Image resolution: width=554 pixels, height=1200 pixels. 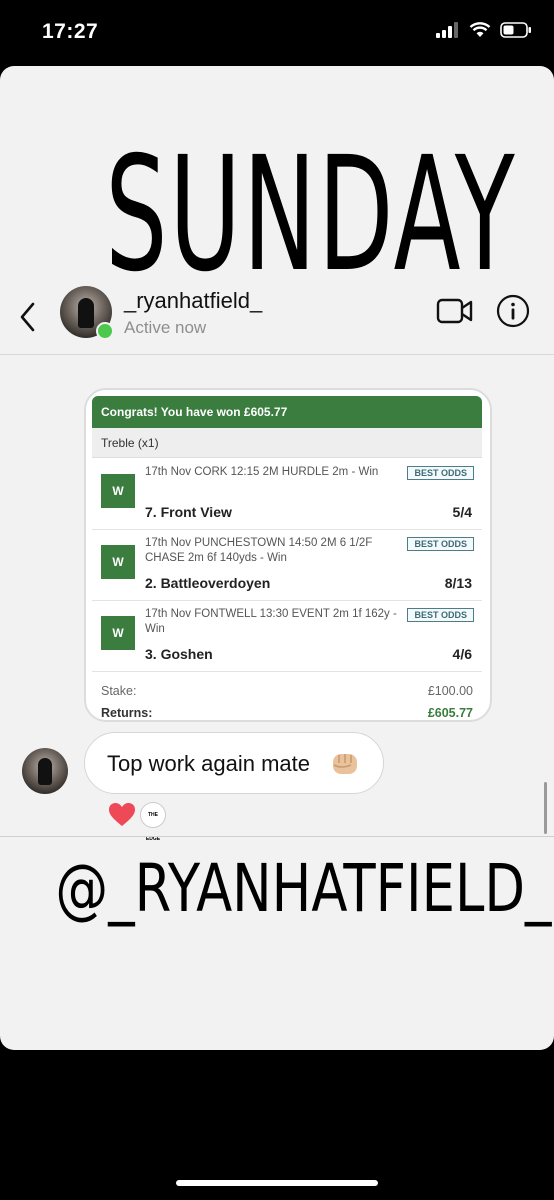 What do you see at coordinates (515, 30) in the screenshot?
I see `battery-icon` at bounding box center [515, 30].